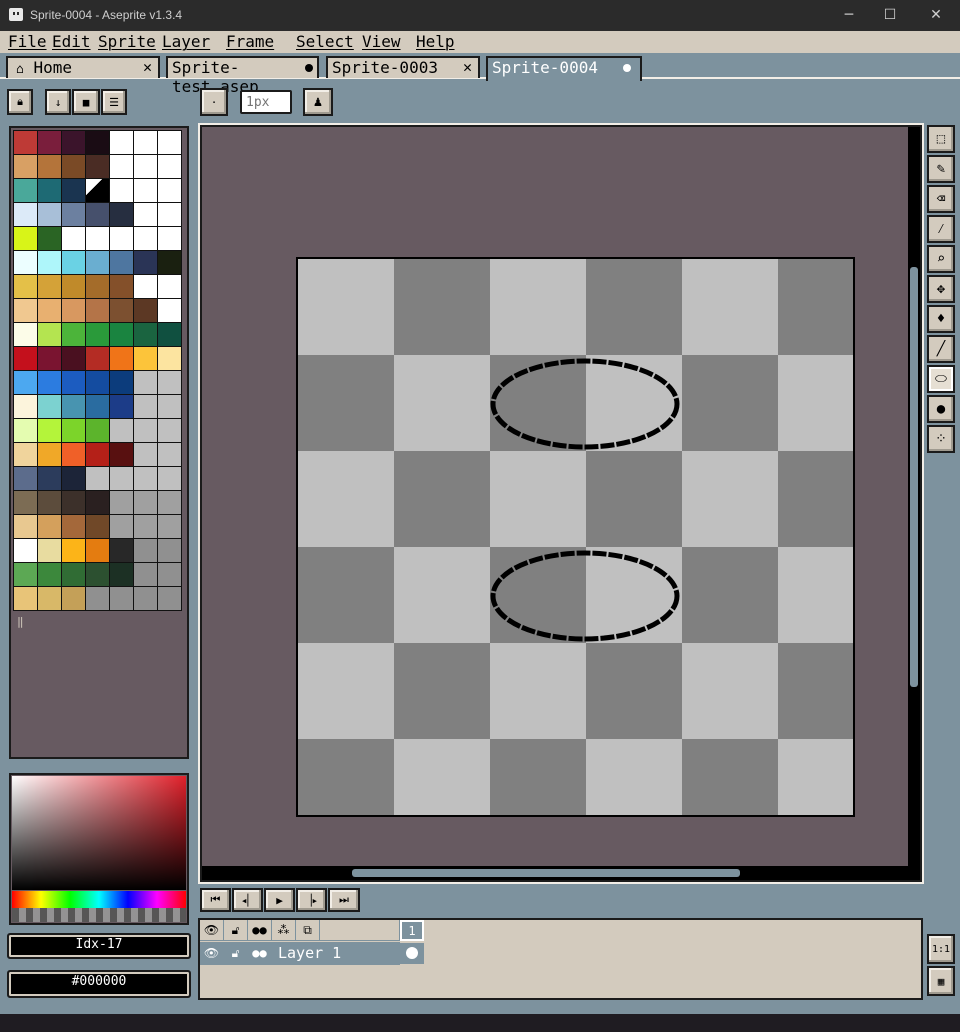  Describe the element at coordinates (147, 67) in the screenshot. I see `close-icon: ✕` at that location.